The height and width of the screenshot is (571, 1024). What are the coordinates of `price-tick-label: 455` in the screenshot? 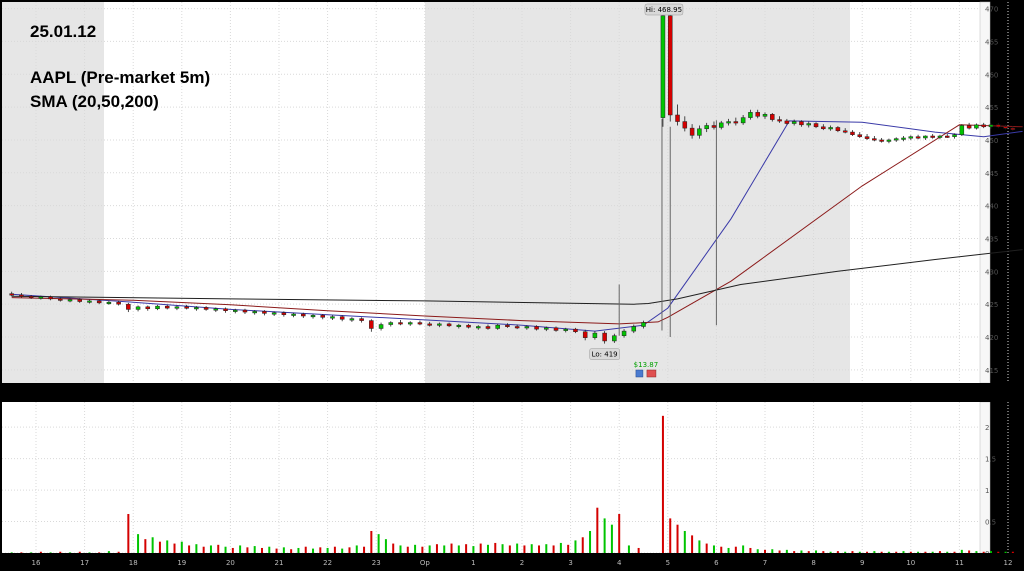 It's located at (991, 108).